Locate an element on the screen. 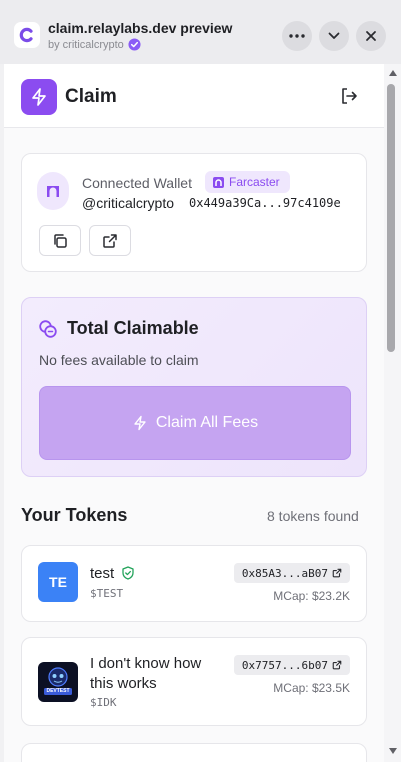  app-header: Claim is located at coordinates (194, 96).